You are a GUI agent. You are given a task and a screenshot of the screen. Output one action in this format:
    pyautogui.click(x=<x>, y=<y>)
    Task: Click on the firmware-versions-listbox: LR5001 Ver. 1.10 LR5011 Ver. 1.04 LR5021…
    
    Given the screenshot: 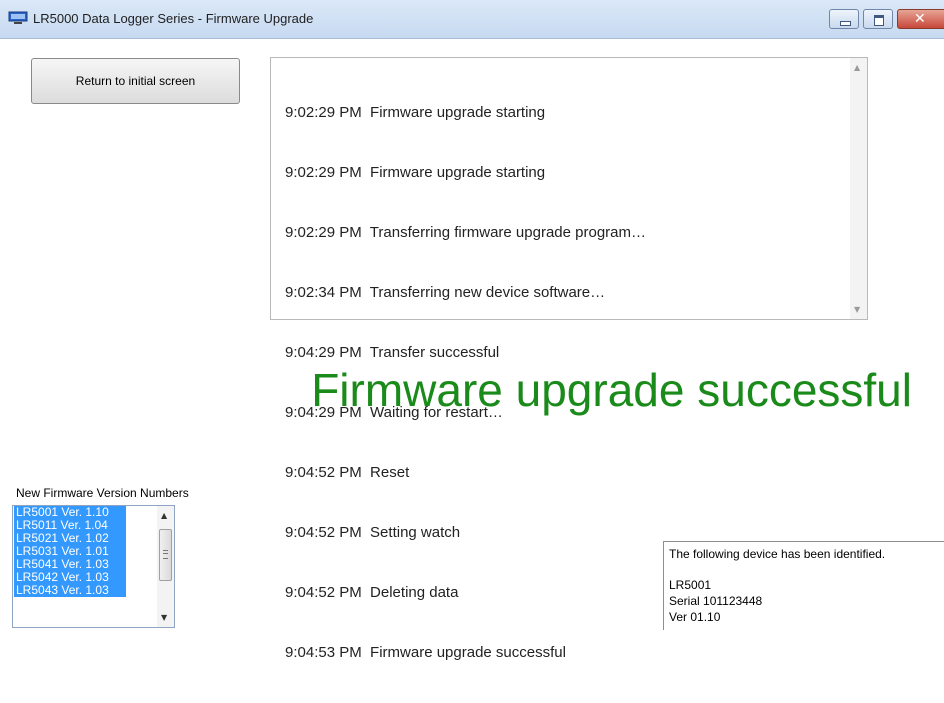 What is the action you would take?
    pyautogui.click(x=93, y=566)
    